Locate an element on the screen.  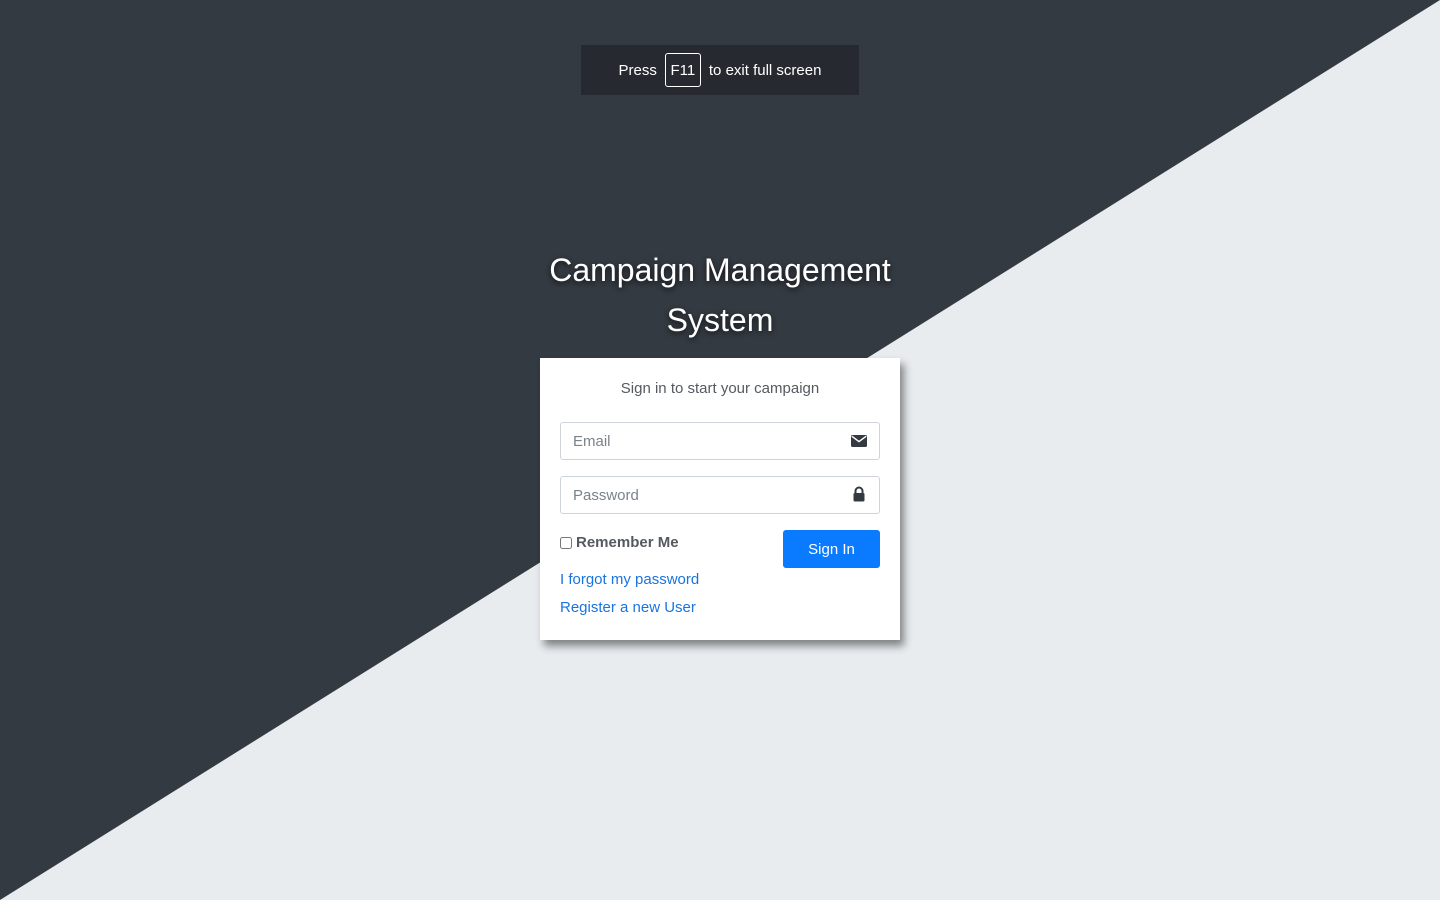
login-message: Sign in to start your campaign is located at coordinates (720, 388).